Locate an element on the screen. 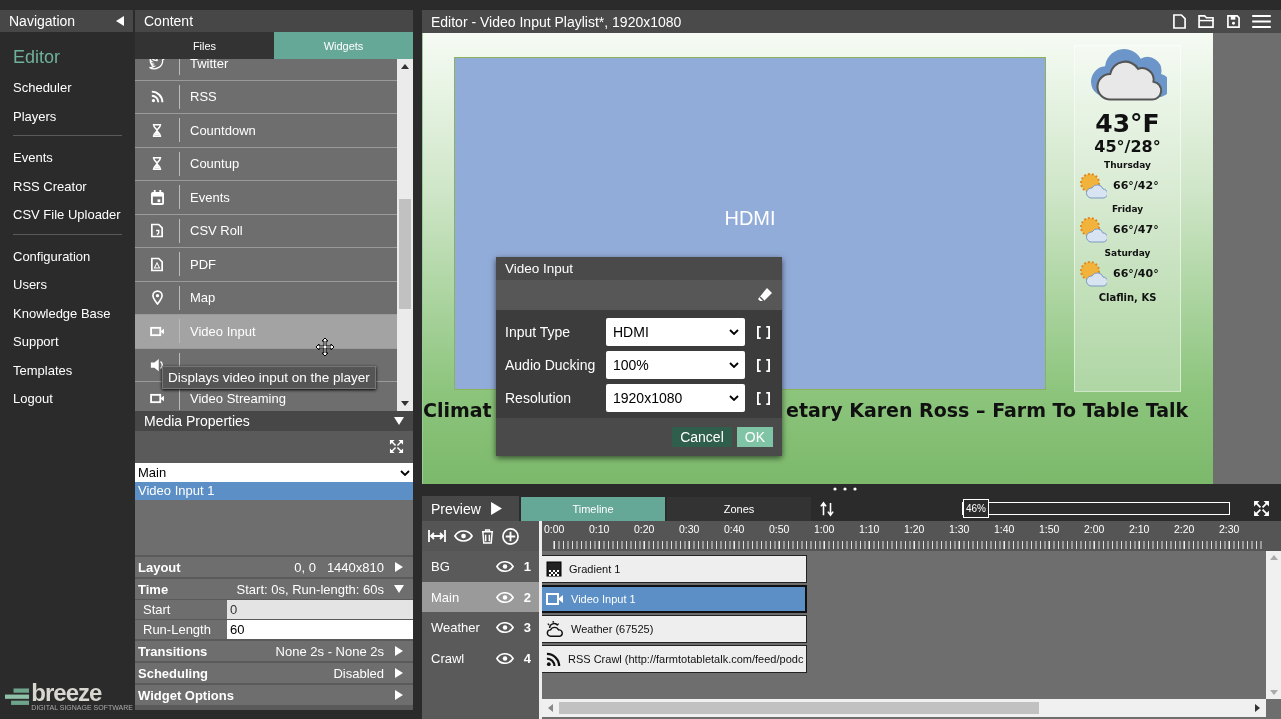  sort-arrows-icon is located at coordinates (827, 508).